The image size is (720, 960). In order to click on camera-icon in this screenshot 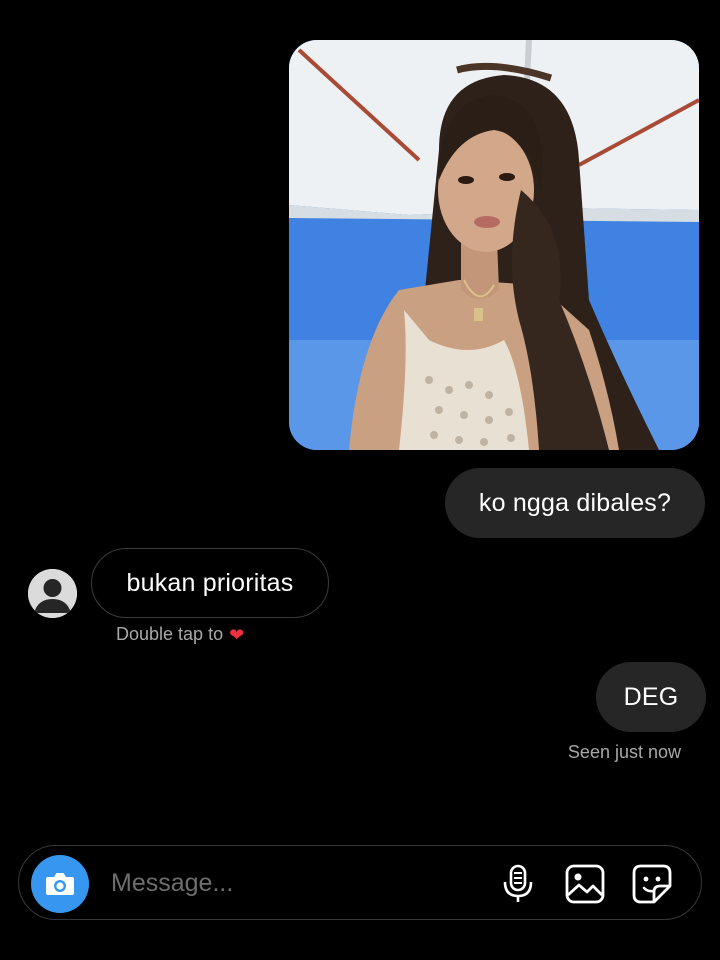, I will do `click(60, 884)`.